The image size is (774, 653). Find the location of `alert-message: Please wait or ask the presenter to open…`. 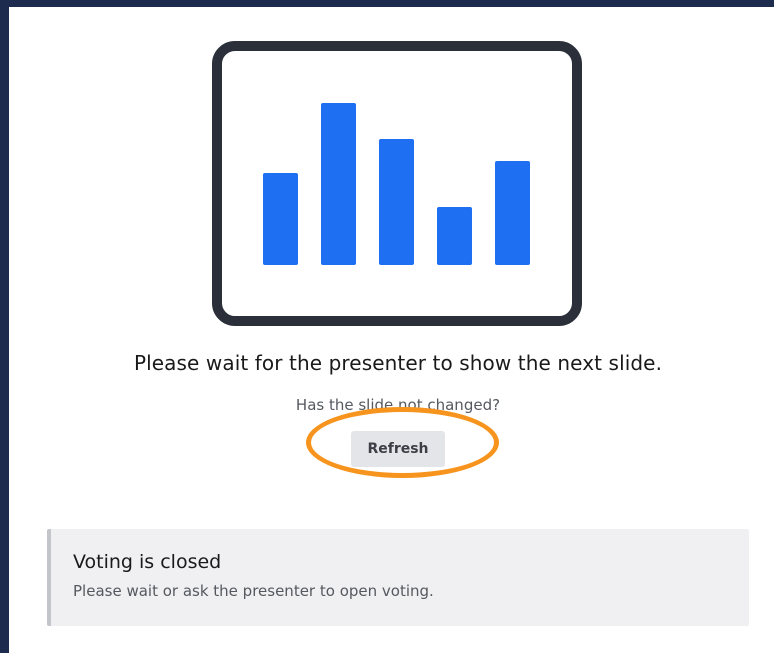

alert-message: Please wait or ask the presenter to open… is located at coordinates (253, 591).